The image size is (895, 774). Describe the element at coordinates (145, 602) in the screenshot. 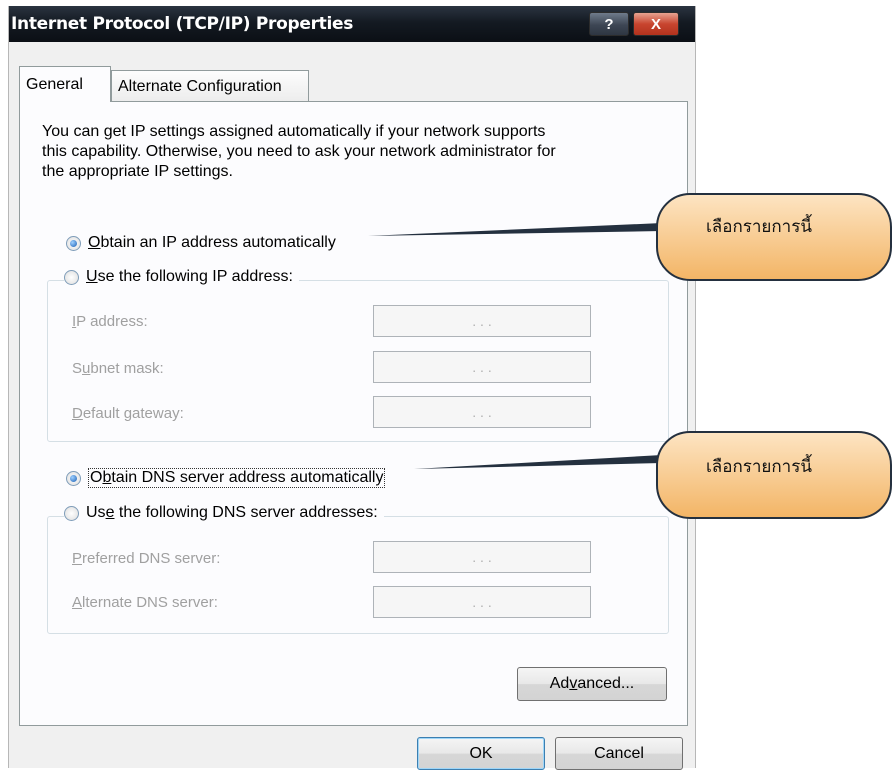

I see `alternate-dns-label: Alternate DNS server:` at that location.